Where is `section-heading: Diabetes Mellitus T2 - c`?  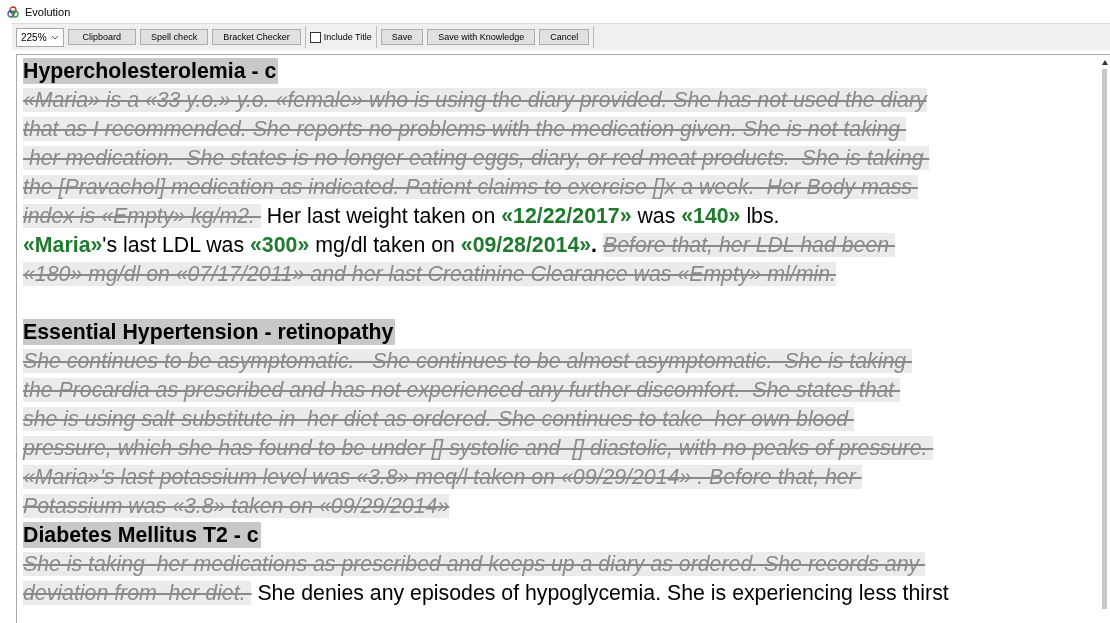 section-heading: Diabetes Mellitus T2 - c is located at coordinates (142, 535).